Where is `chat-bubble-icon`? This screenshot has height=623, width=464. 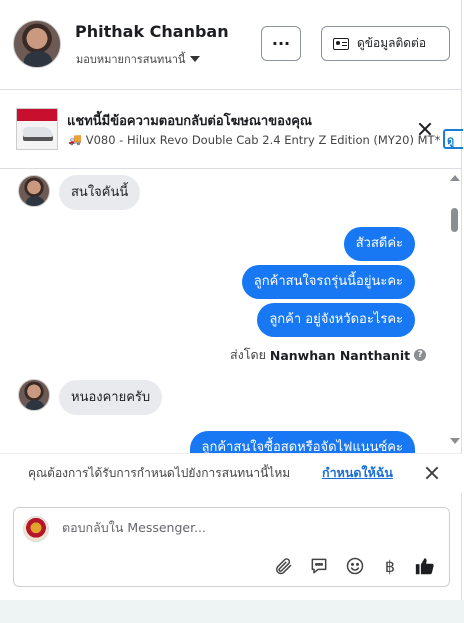 chat-bubble-icon is located at coordinates (319, 566).